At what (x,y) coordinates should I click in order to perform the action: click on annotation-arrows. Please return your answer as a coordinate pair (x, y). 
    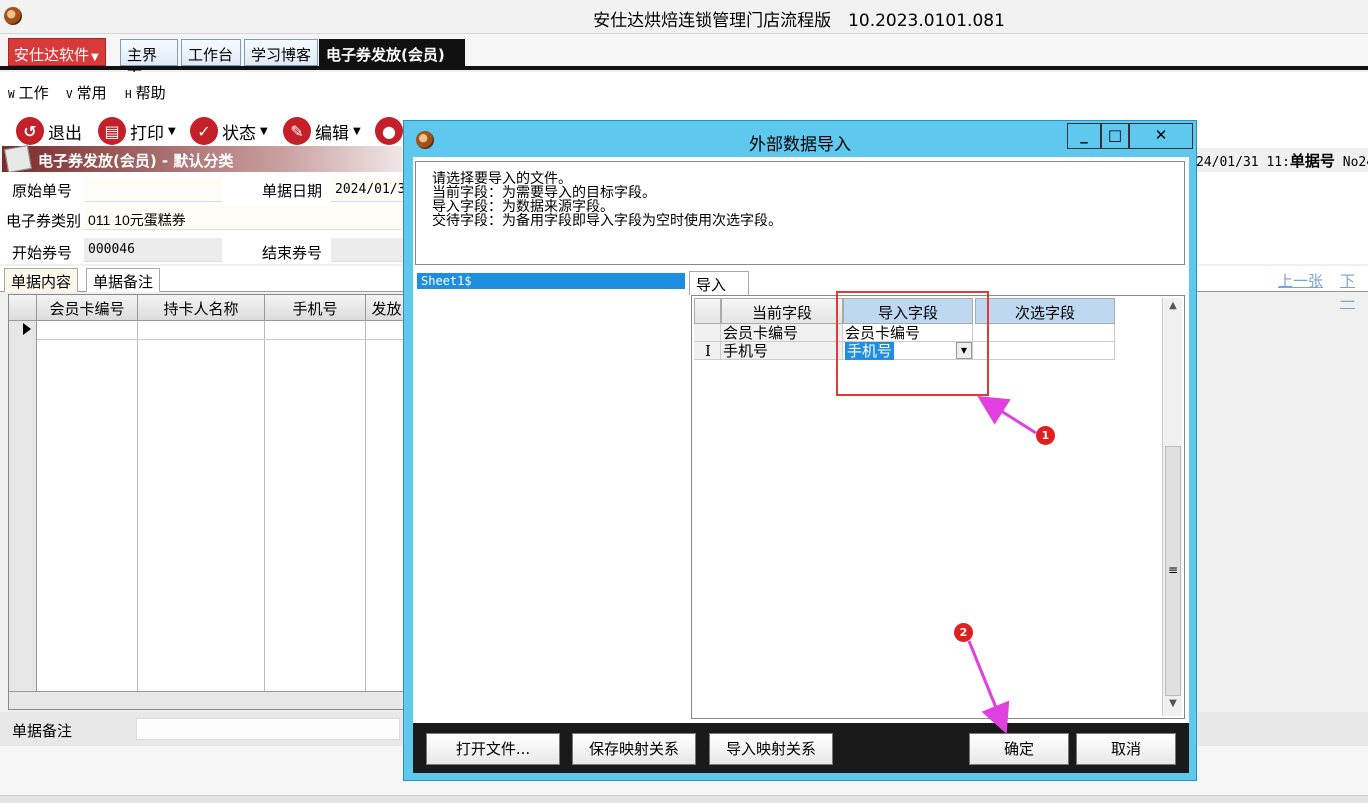
    Looking at the image, I should click on (1002, 565).